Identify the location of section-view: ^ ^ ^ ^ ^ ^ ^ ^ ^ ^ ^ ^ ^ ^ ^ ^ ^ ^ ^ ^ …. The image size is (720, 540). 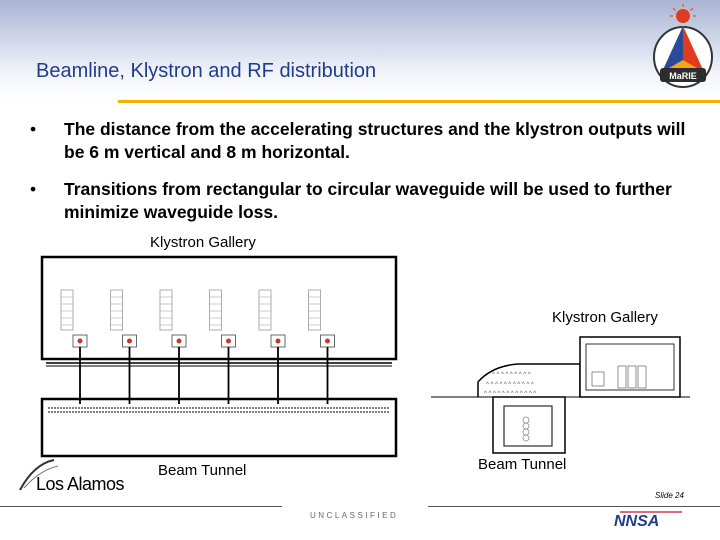
(560, 395).